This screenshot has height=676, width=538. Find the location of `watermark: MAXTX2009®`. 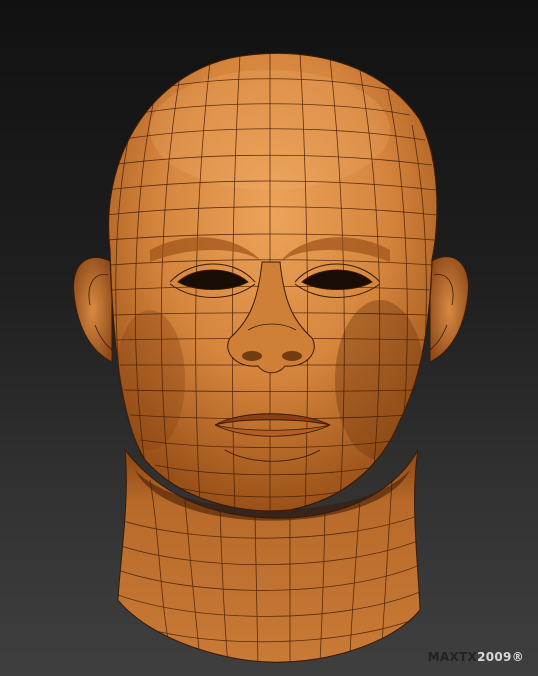

watermark: MAXTX2009® is located at coordinates (476, 657).